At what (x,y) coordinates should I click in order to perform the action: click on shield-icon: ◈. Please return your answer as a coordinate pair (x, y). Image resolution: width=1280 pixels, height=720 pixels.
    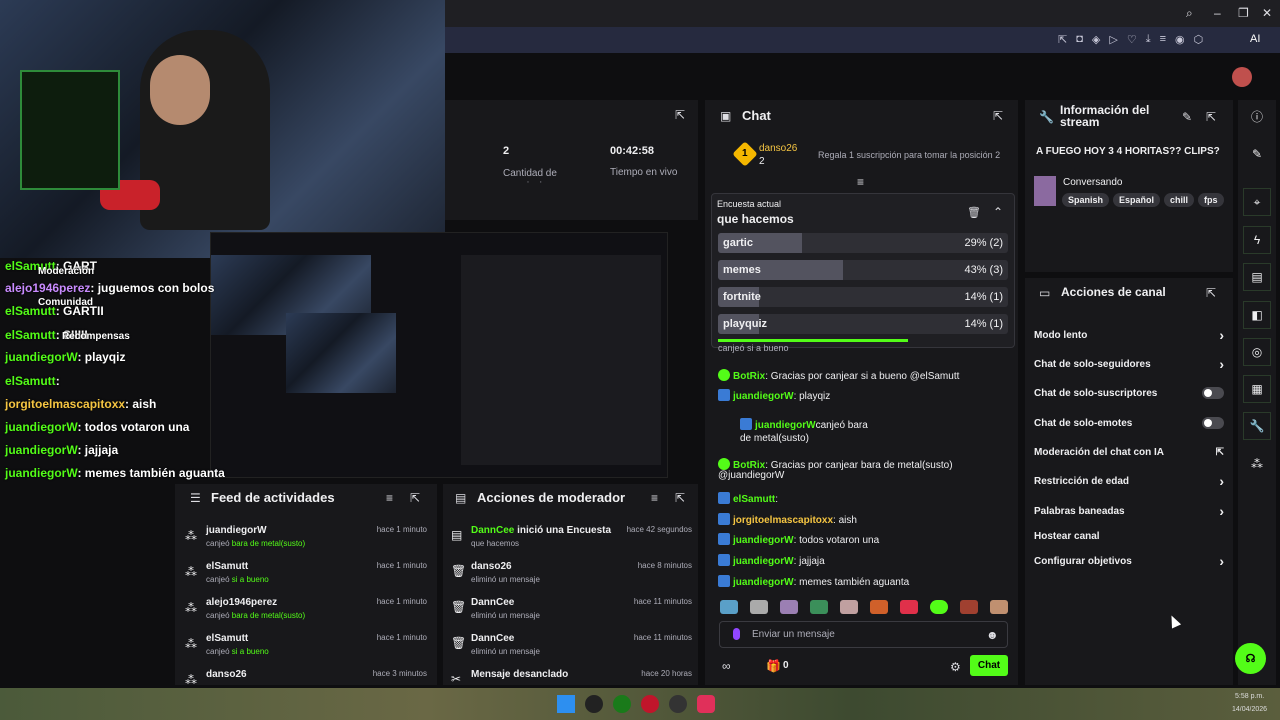
    Looking at the image, I should click on (1096, 39).